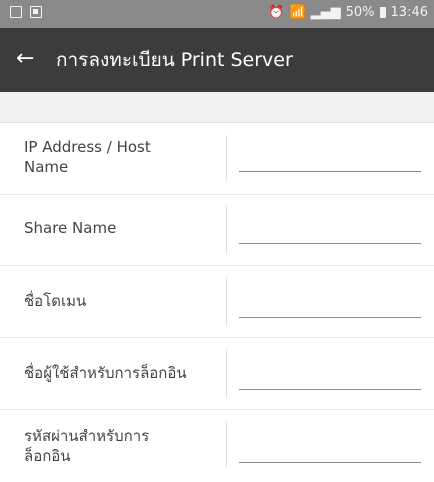  What do you see at coordinates (217, 374) in the screenshot?
I see `form-row-username: ชื่อผู้ใช้สำหรับการล็อกอิน` at bounding box center [217, 374].